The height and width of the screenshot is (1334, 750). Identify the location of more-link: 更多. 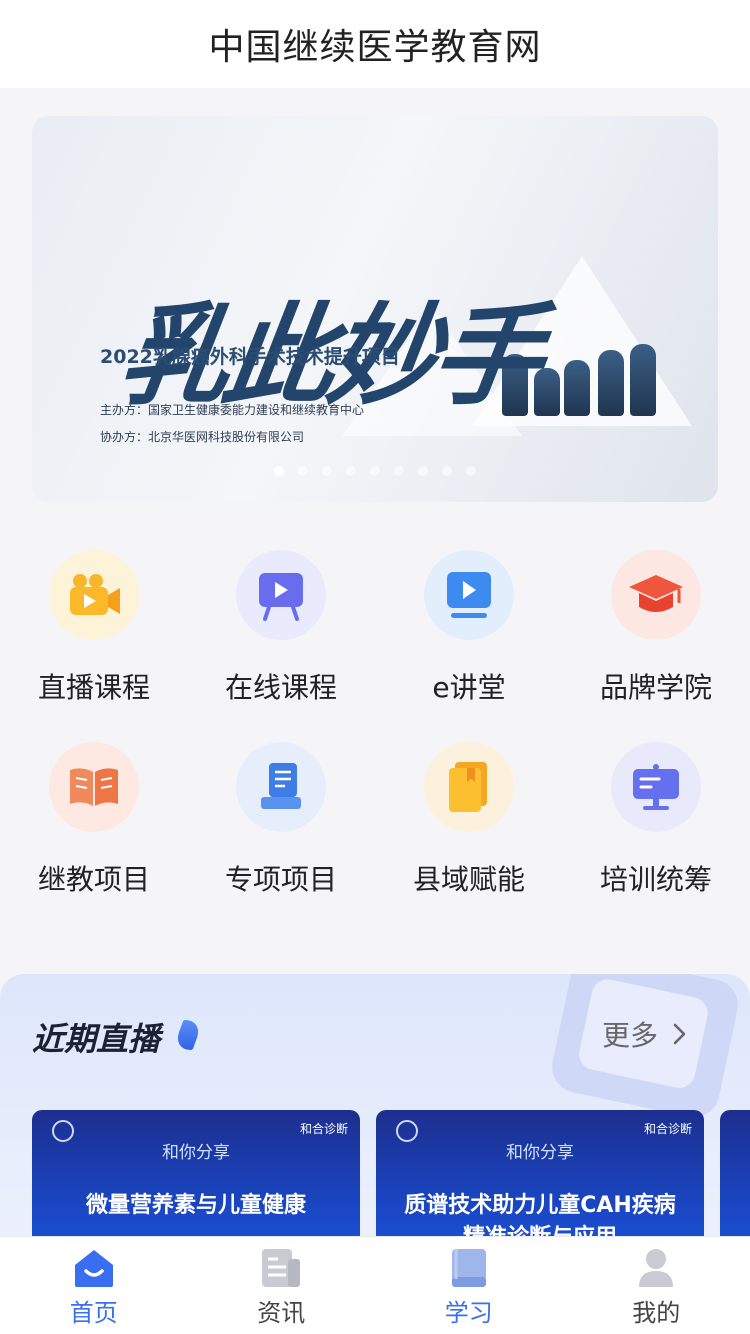
(647, 1034).